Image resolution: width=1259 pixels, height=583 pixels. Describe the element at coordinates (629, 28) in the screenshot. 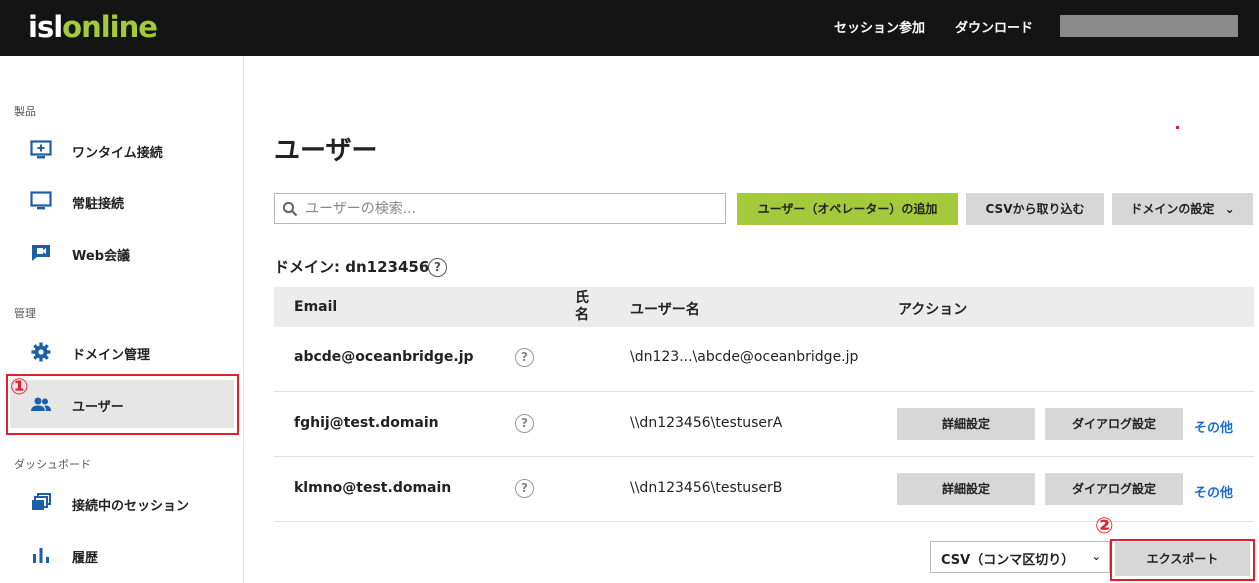

I see `top-bar: islonline セッション参加 ダウンロード` at that location.